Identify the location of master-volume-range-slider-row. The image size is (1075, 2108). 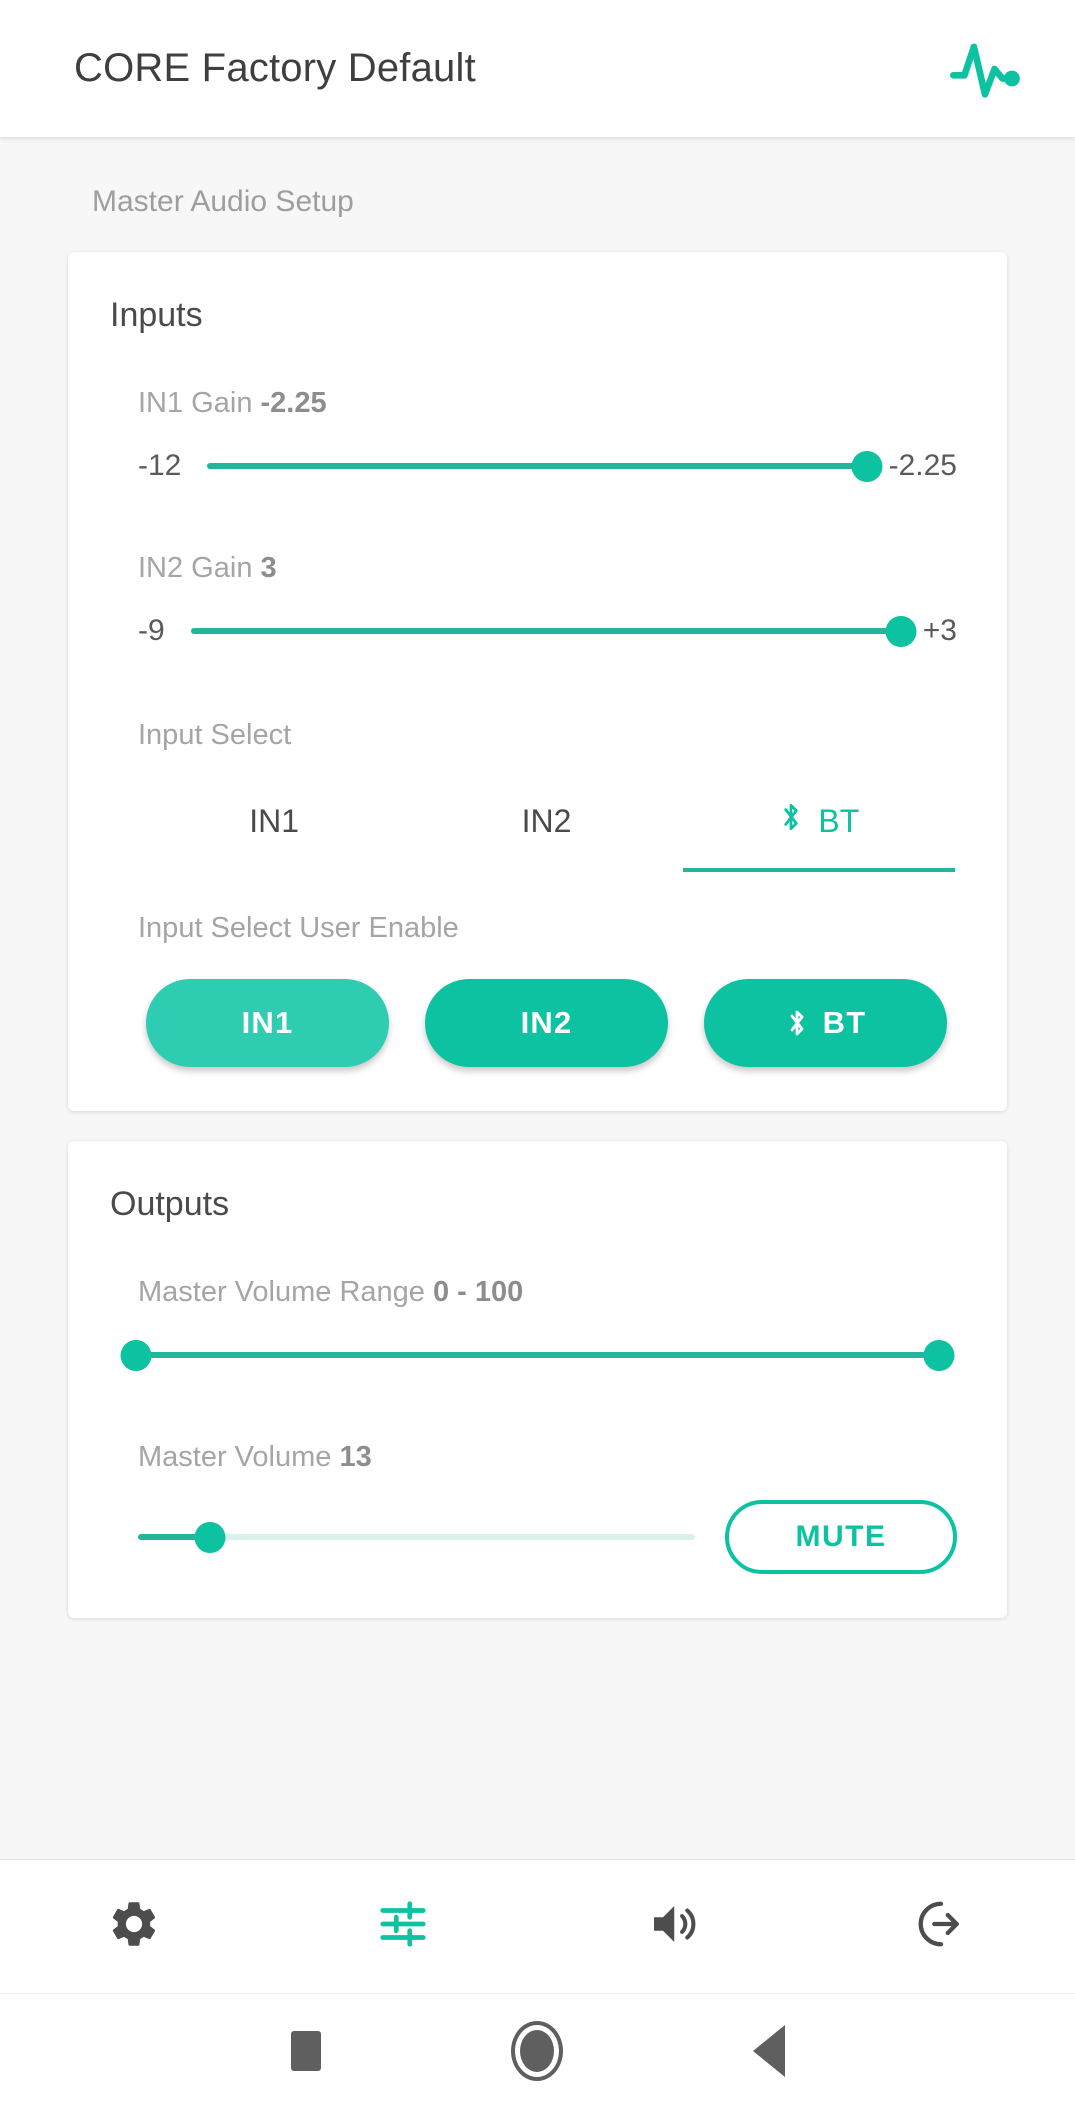
(537, 1355).